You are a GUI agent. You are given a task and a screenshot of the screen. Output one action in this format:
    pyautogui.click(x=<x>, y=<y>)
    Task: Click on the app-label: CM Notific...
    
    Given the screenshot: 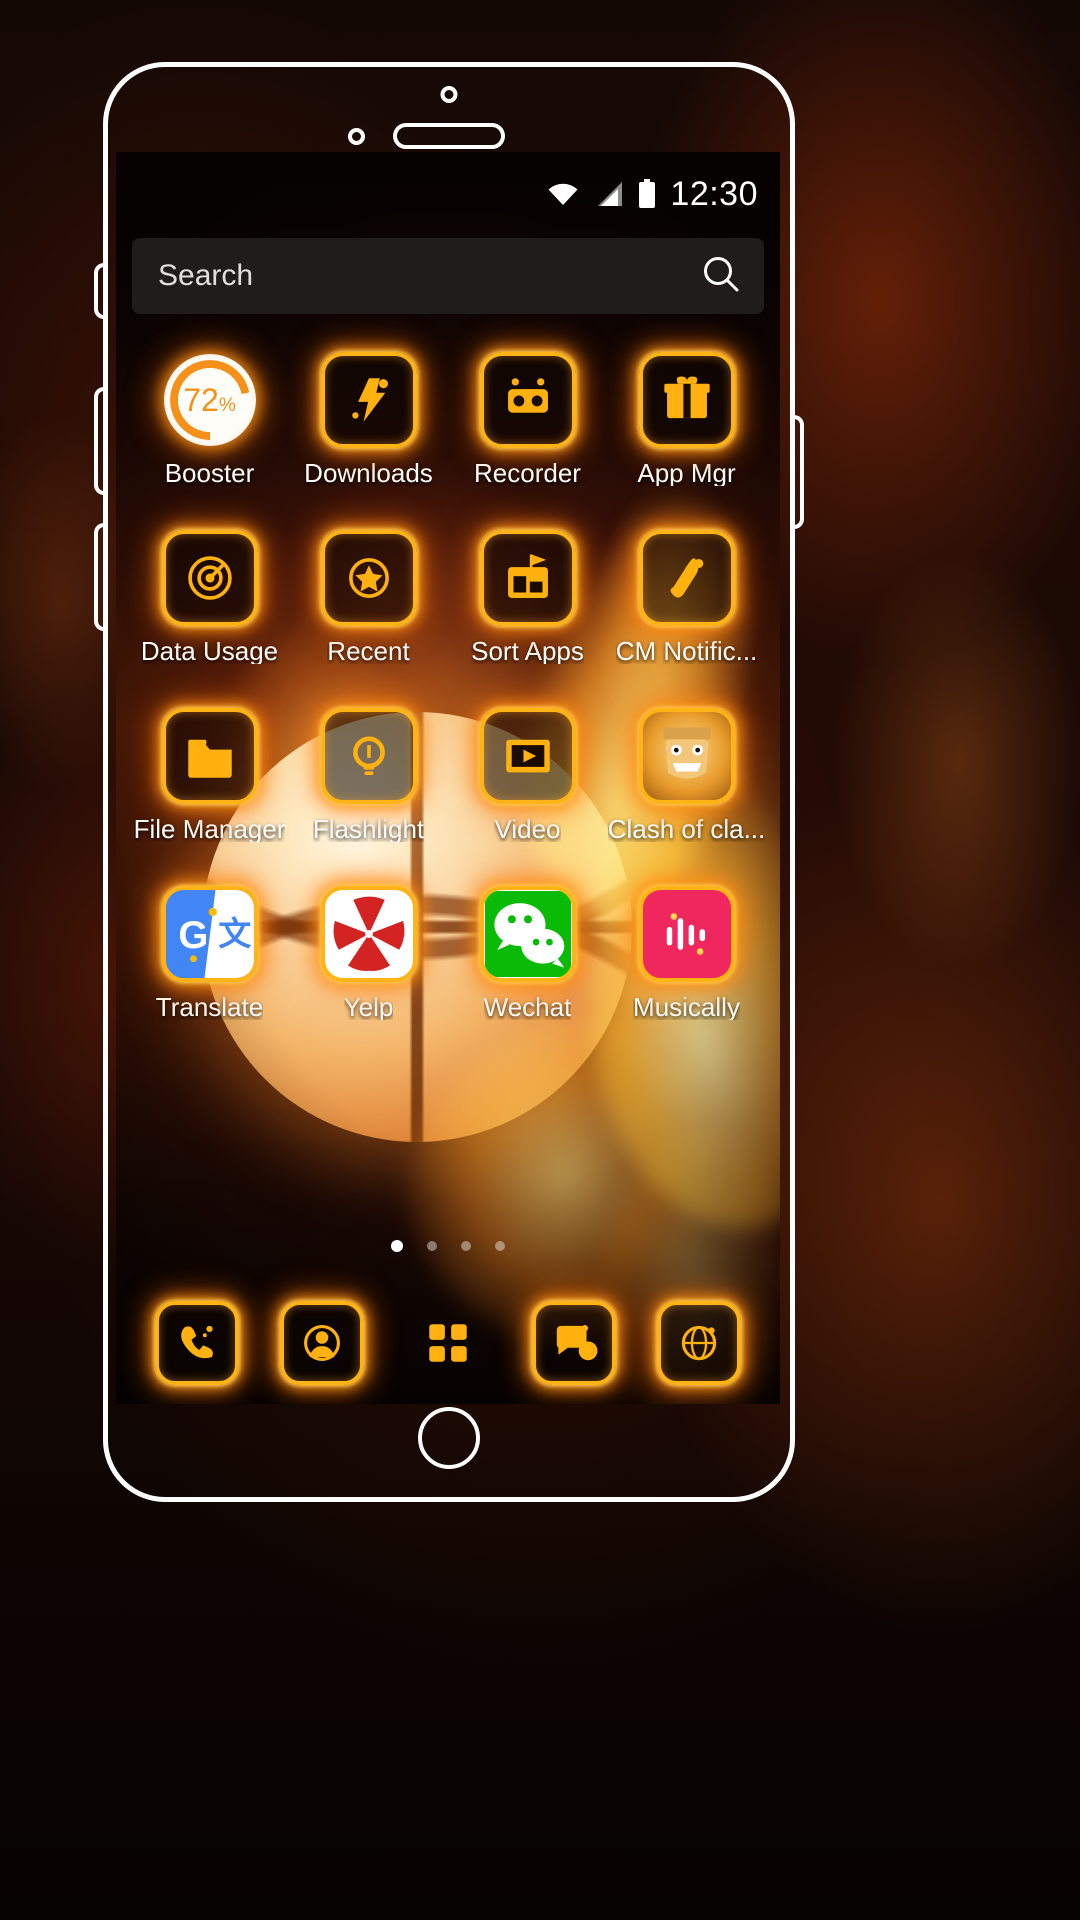 What is the action you would take?
    pyautogui.click(x=686, y=651)
    